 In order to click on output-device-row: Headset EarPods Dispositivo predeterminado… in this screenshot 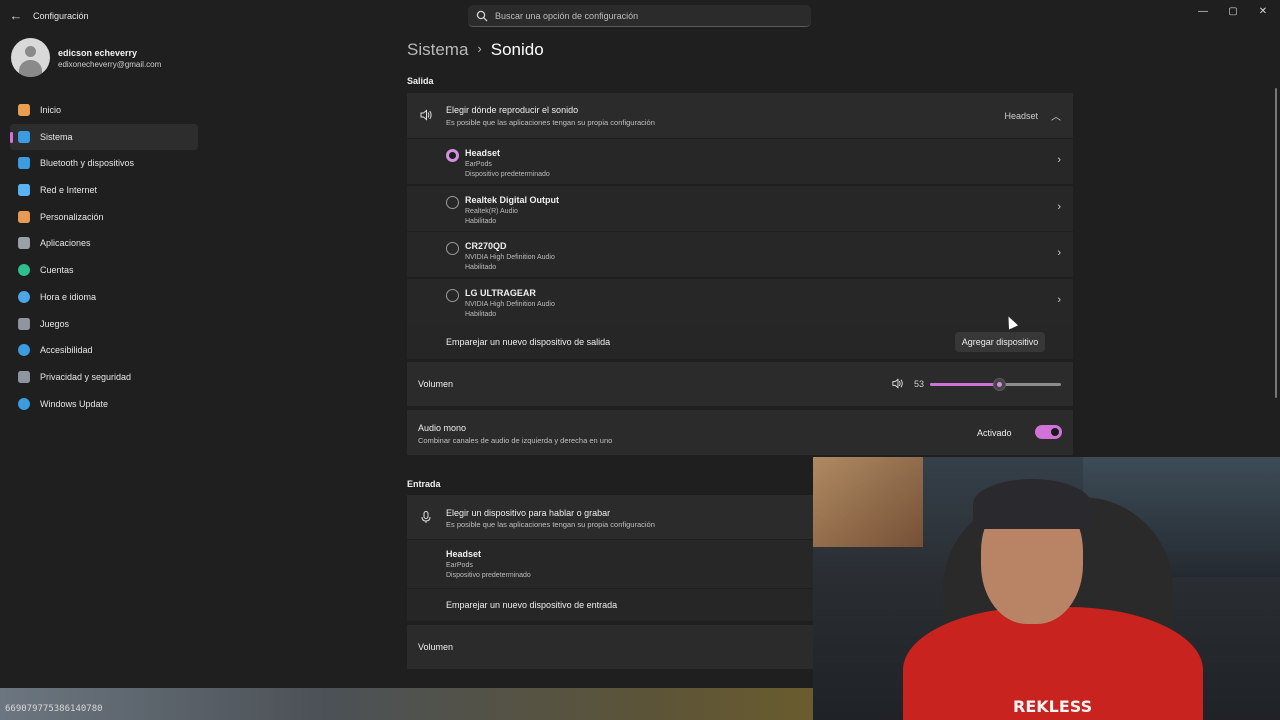, I will do `click(740, 161)`.